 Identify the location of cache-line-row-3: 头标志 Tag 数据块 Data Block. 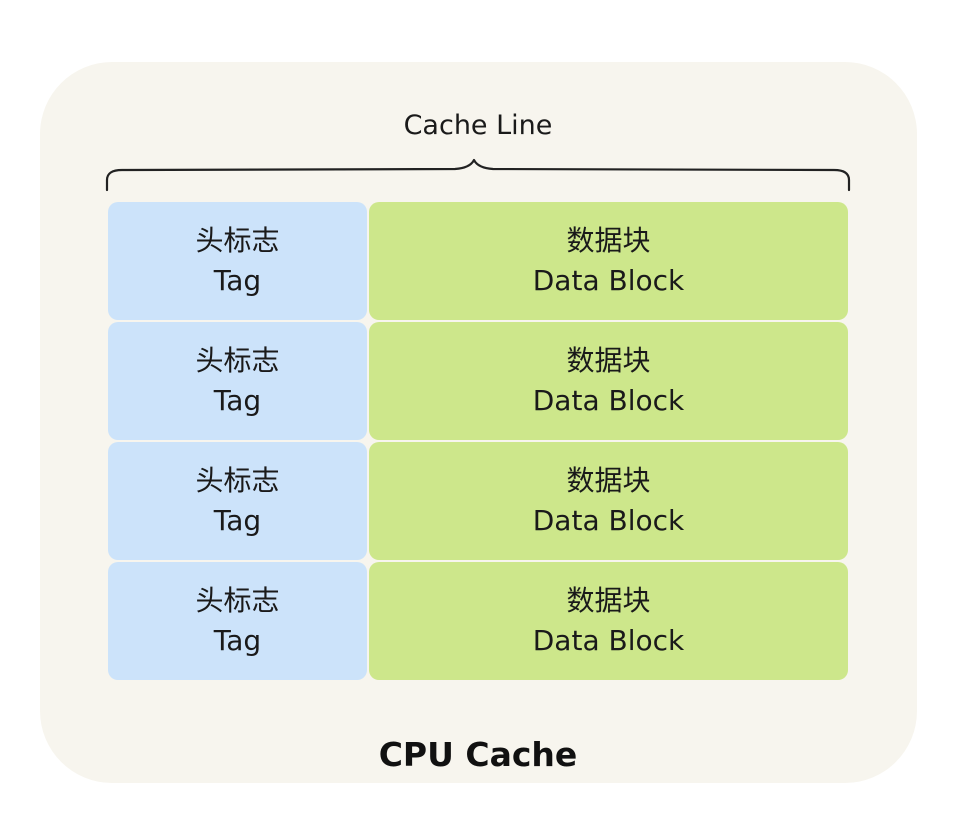
(478, 501).